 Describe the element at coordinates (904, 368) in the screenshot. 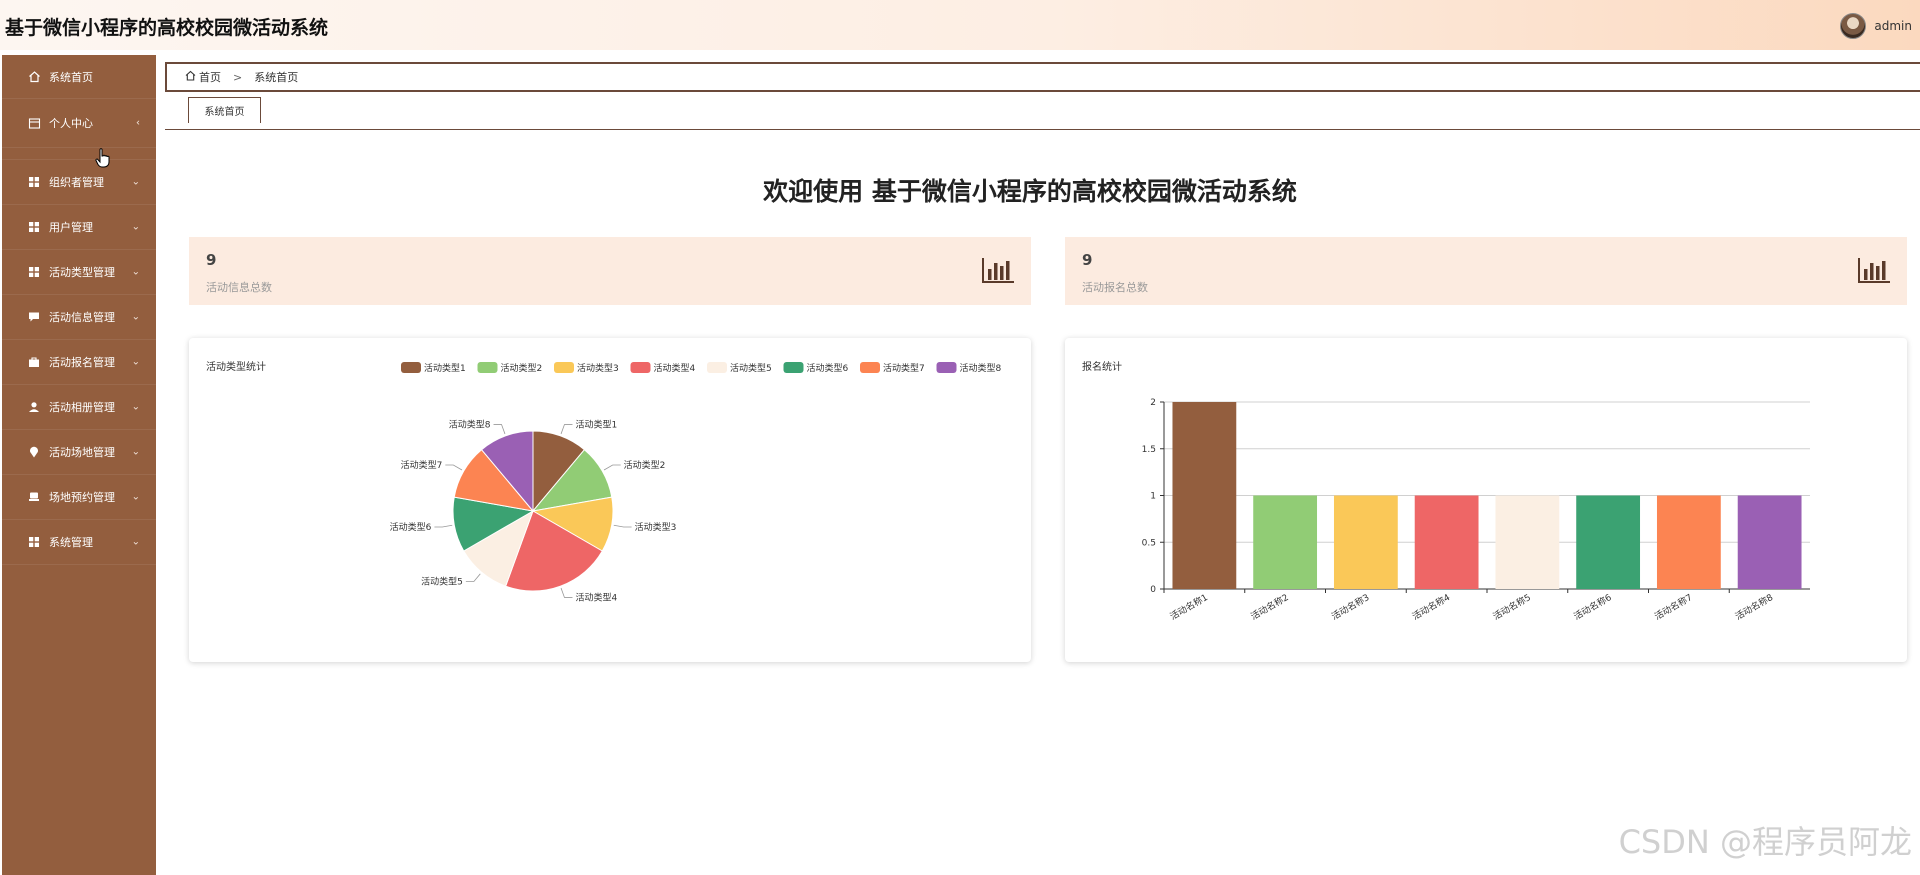

I see `legend-label: 活动类型7` at that location.